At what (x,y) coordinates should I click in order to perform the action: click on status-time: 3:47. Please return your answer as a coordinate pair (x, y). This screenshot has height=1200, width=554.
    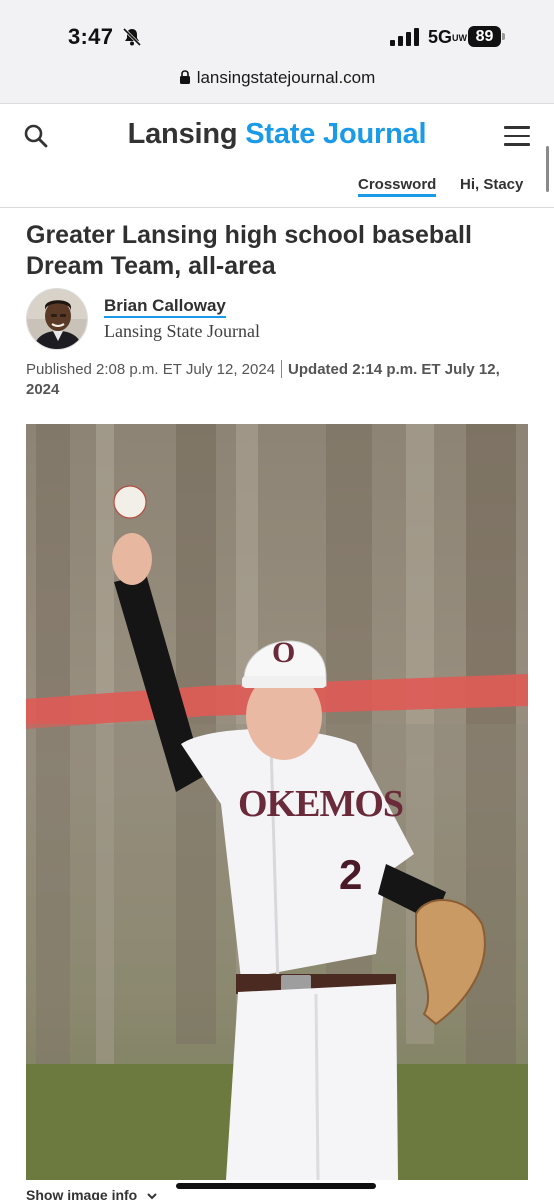
    Looking at the image, I should click on (91, 36).